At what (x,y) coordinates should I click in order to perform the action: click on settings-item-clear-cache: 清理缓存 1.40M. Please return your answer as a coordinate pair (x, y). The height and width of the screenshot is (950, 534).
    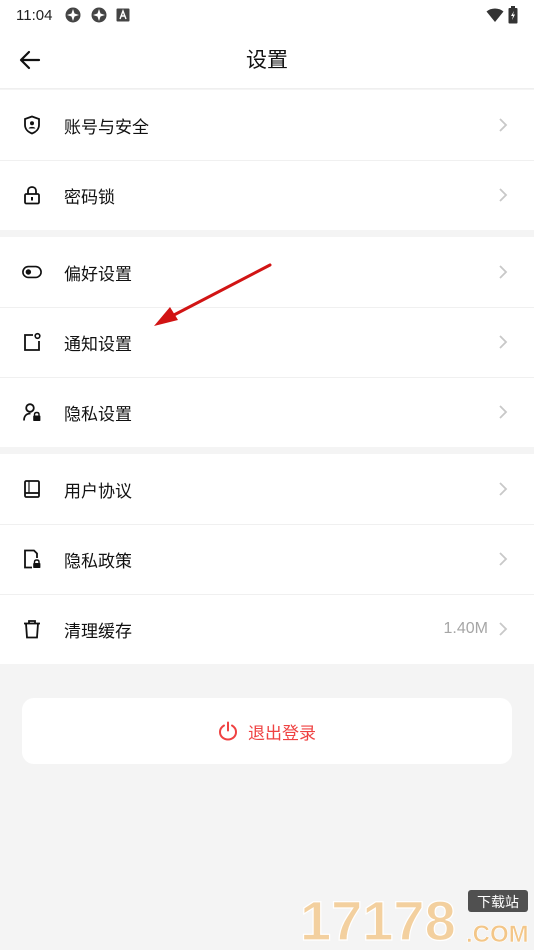
    Looking at the image, I should click on (267, 629).